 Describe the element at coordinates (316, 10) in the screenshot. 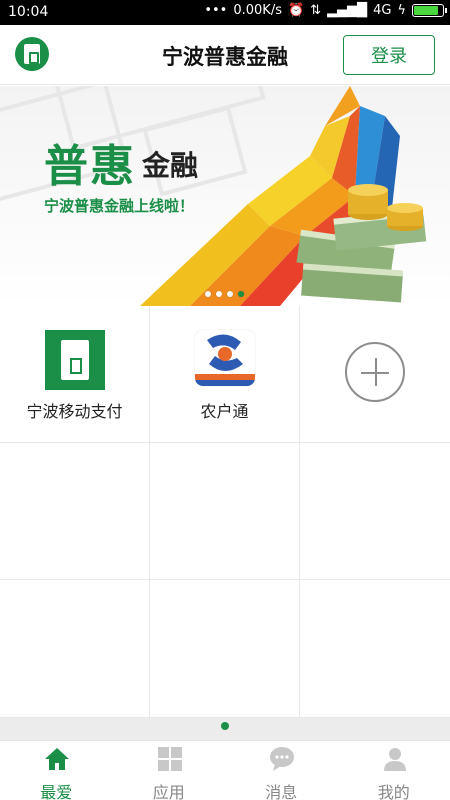

I see `vibrate-icon: ⇅` at that location.